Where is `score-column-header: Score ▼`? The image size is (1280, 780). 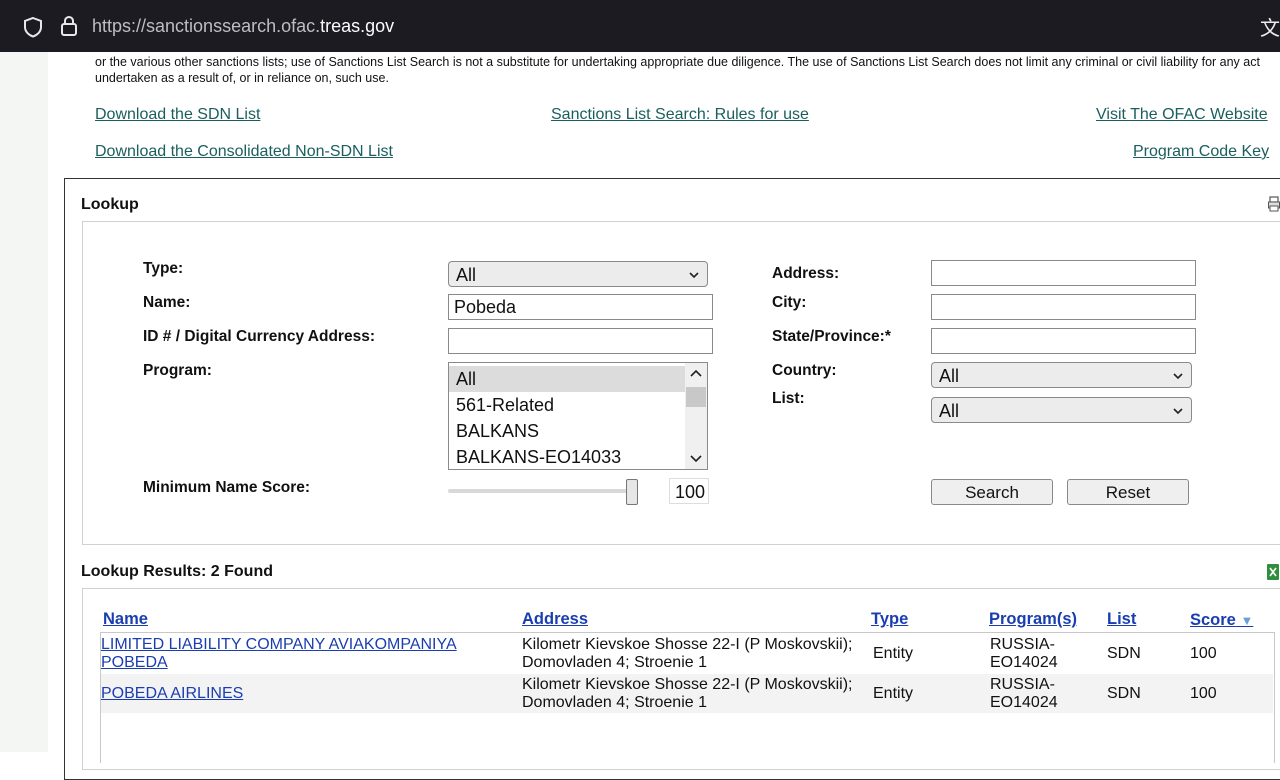
score-column-header: Score ▼ is located at coordinates (1221, 620).